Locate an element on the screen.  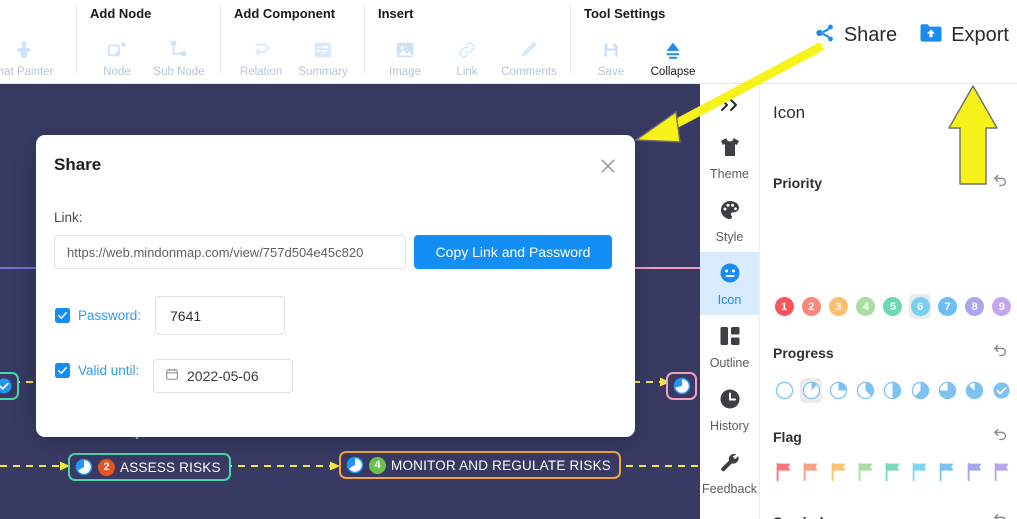
toolbar-item-label: Node is located at coordinates (117, 72).